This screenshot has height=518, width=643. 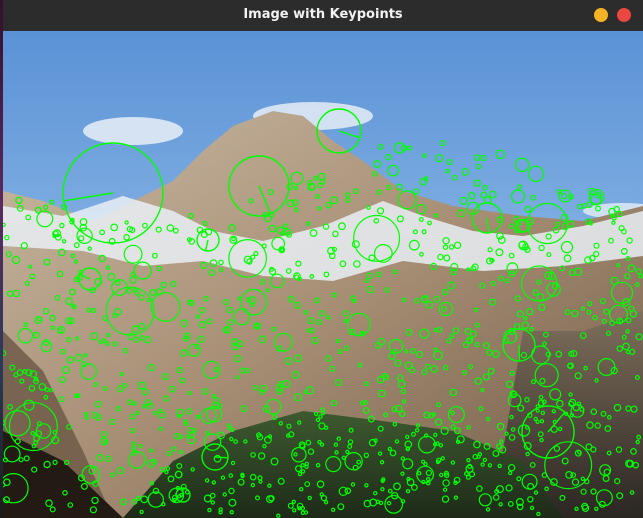 I want to click on titlebar: Image with Keypoints, so click(x=323, y=15).